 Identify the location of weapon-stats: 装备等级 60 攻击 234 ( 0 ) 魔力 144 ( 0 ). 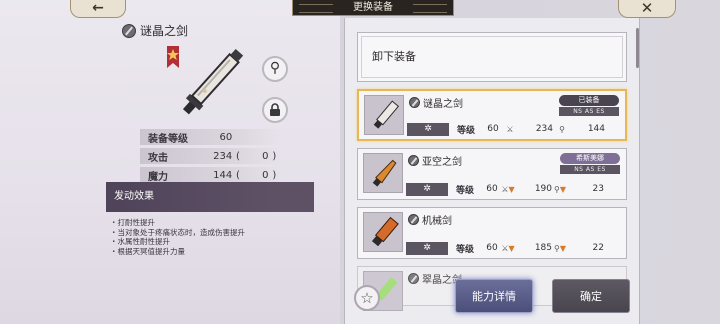
(210, 157).